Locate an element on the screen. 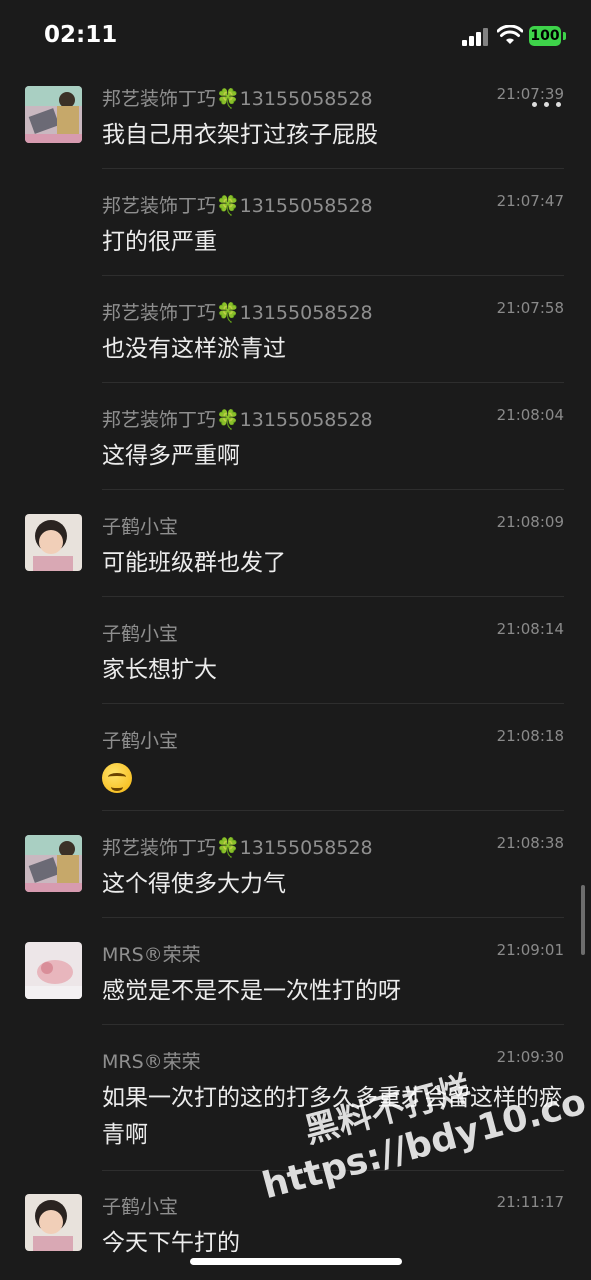  message-text: 这得多严重啊 is located at coordinates (171, 456).